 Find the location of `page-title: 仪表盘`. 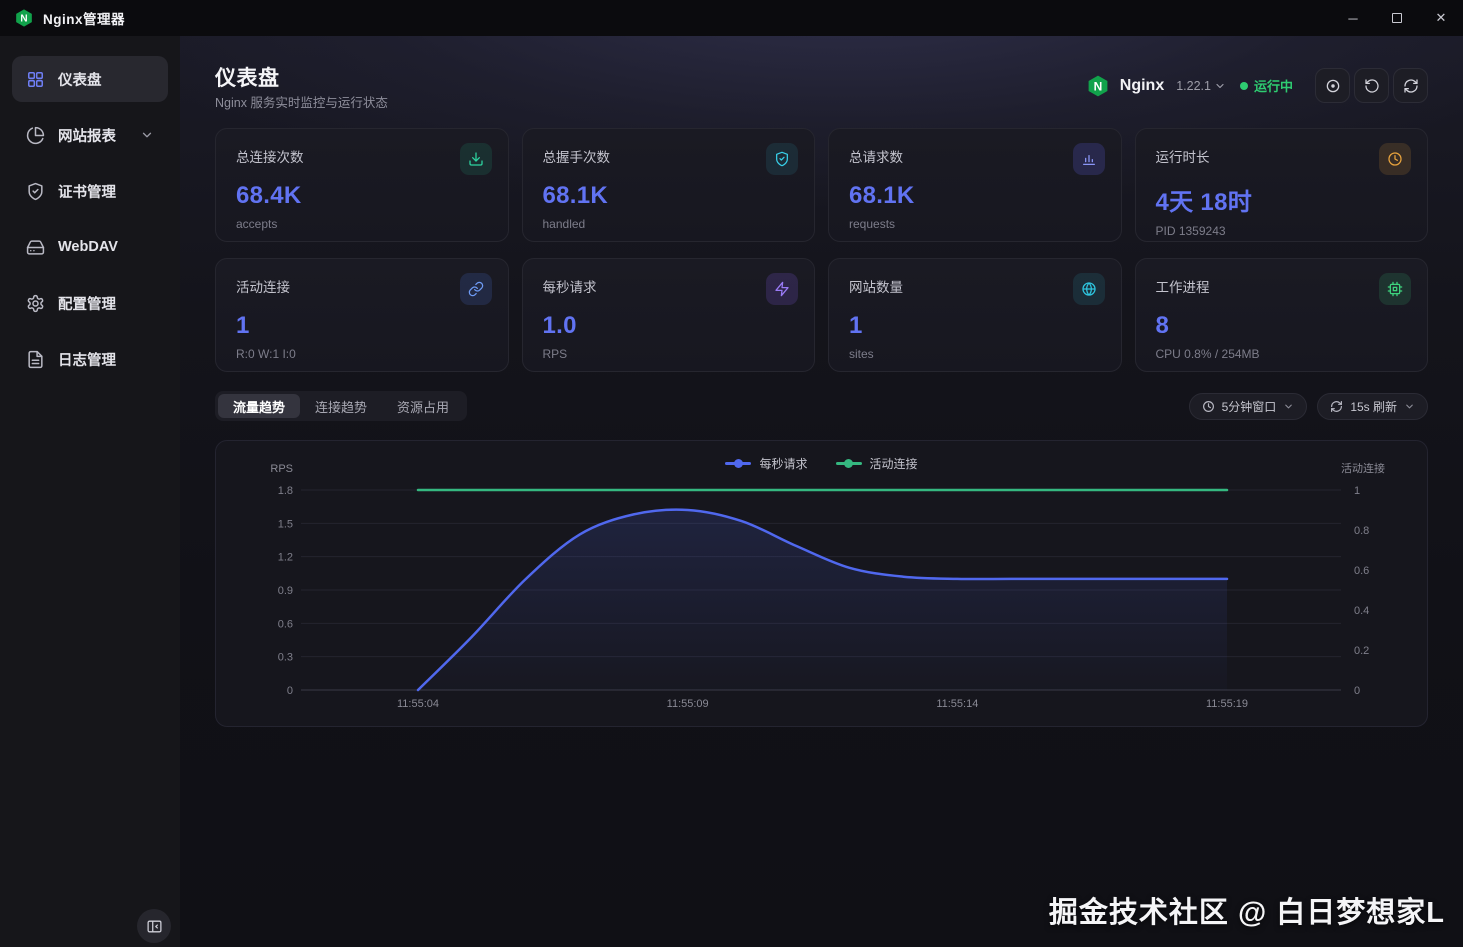

page-title: 仪表盘 is located at coordinates (247, 78).